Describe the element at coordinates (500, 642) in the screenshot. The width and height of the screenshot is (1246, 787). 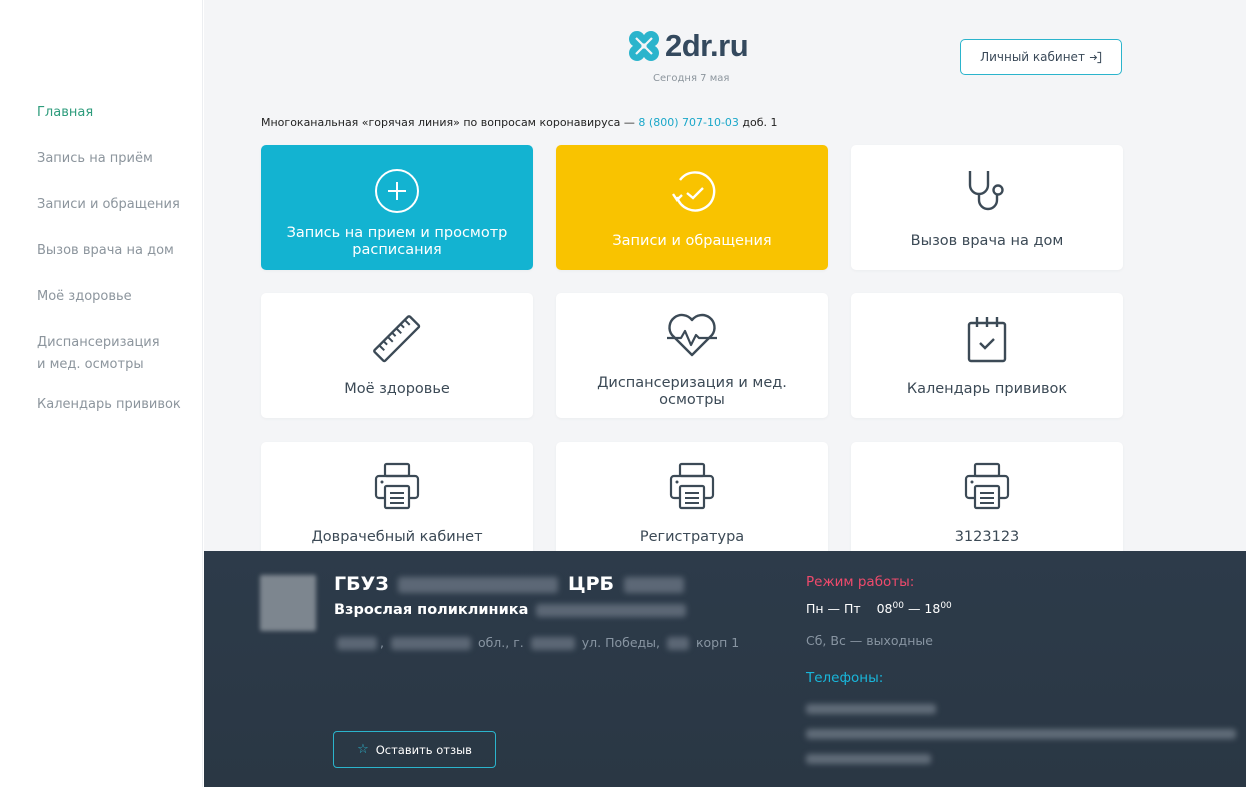
I see `address-region: обл., г.` at that location.